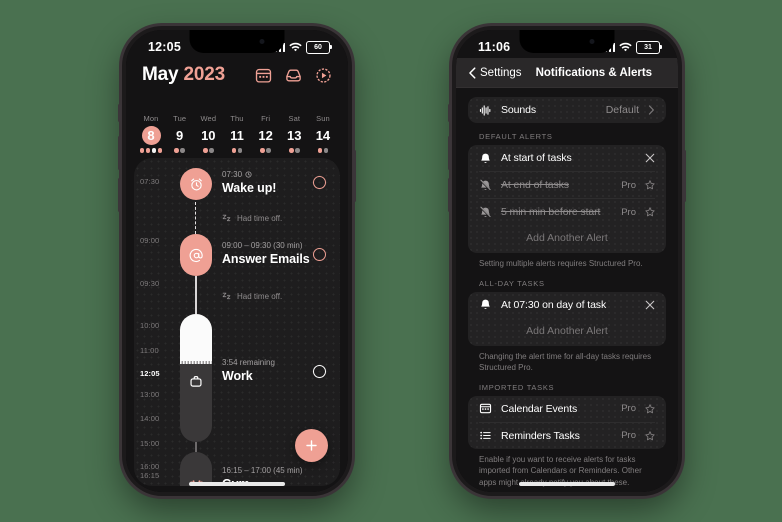 Image resolution: width=782 pixels, height=522 pixels. Describe the element at coordinates (485, 436) in the screenshot. I see `list-icon` at that location.